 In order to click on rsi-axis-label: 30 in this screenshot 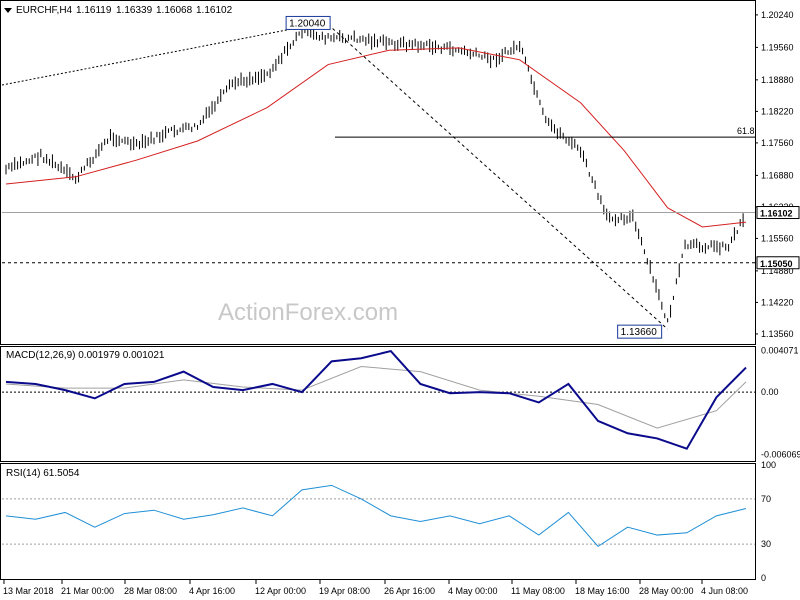, I will do `click(766, 544)`.